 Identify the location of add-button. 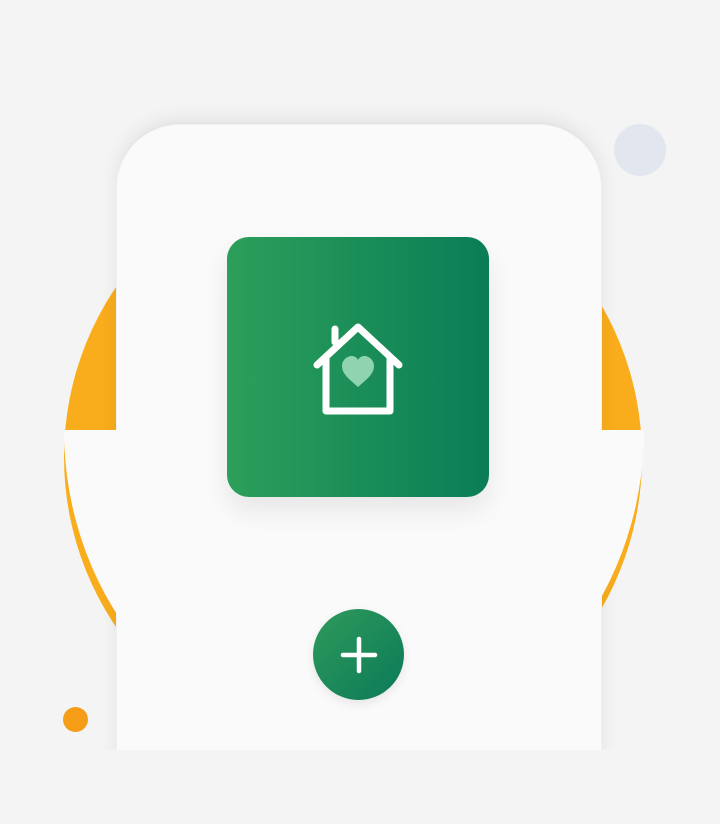
(358, 654).